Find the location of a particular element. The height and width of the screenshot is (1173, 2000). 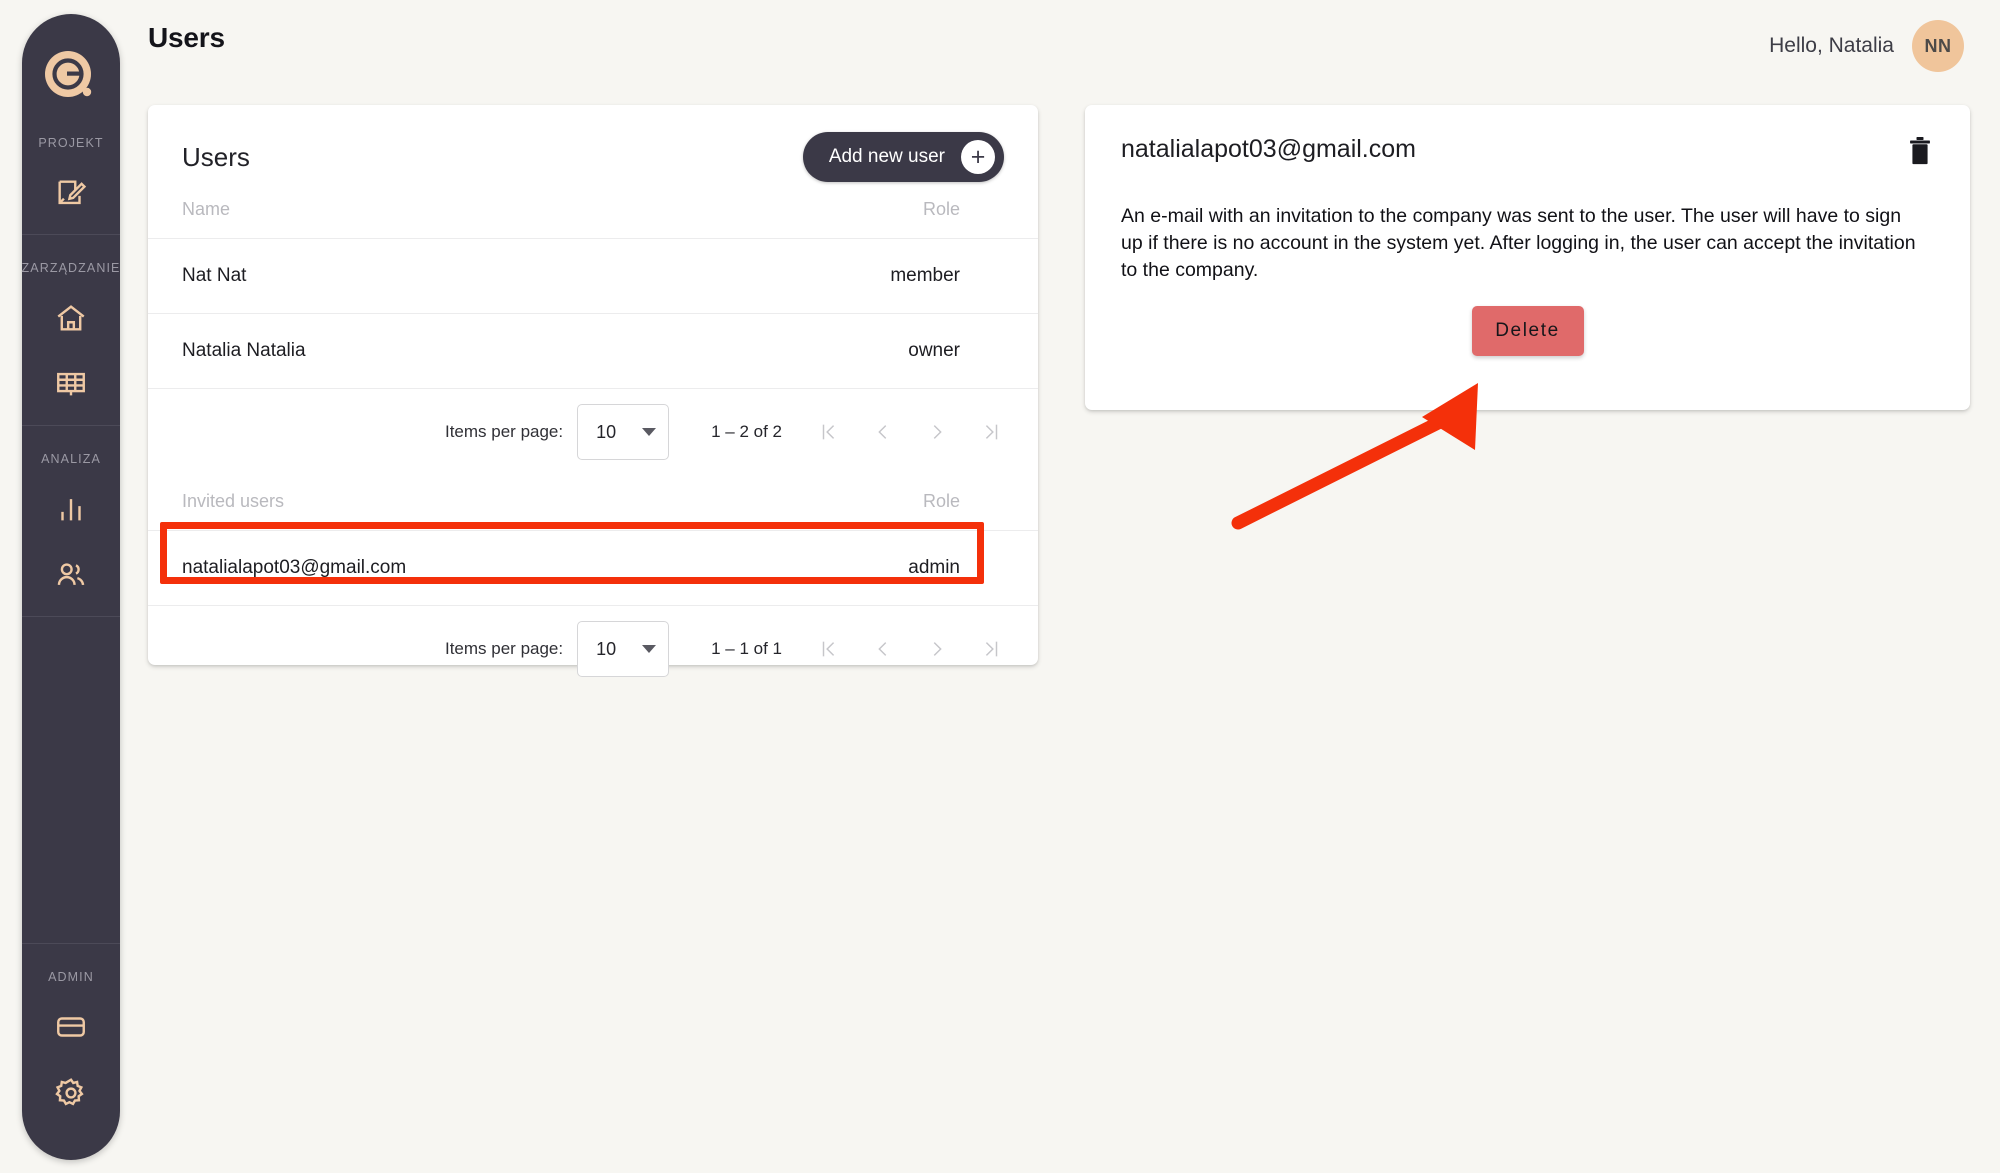

delete-button: Delete is located at coordinates (1527, 330).